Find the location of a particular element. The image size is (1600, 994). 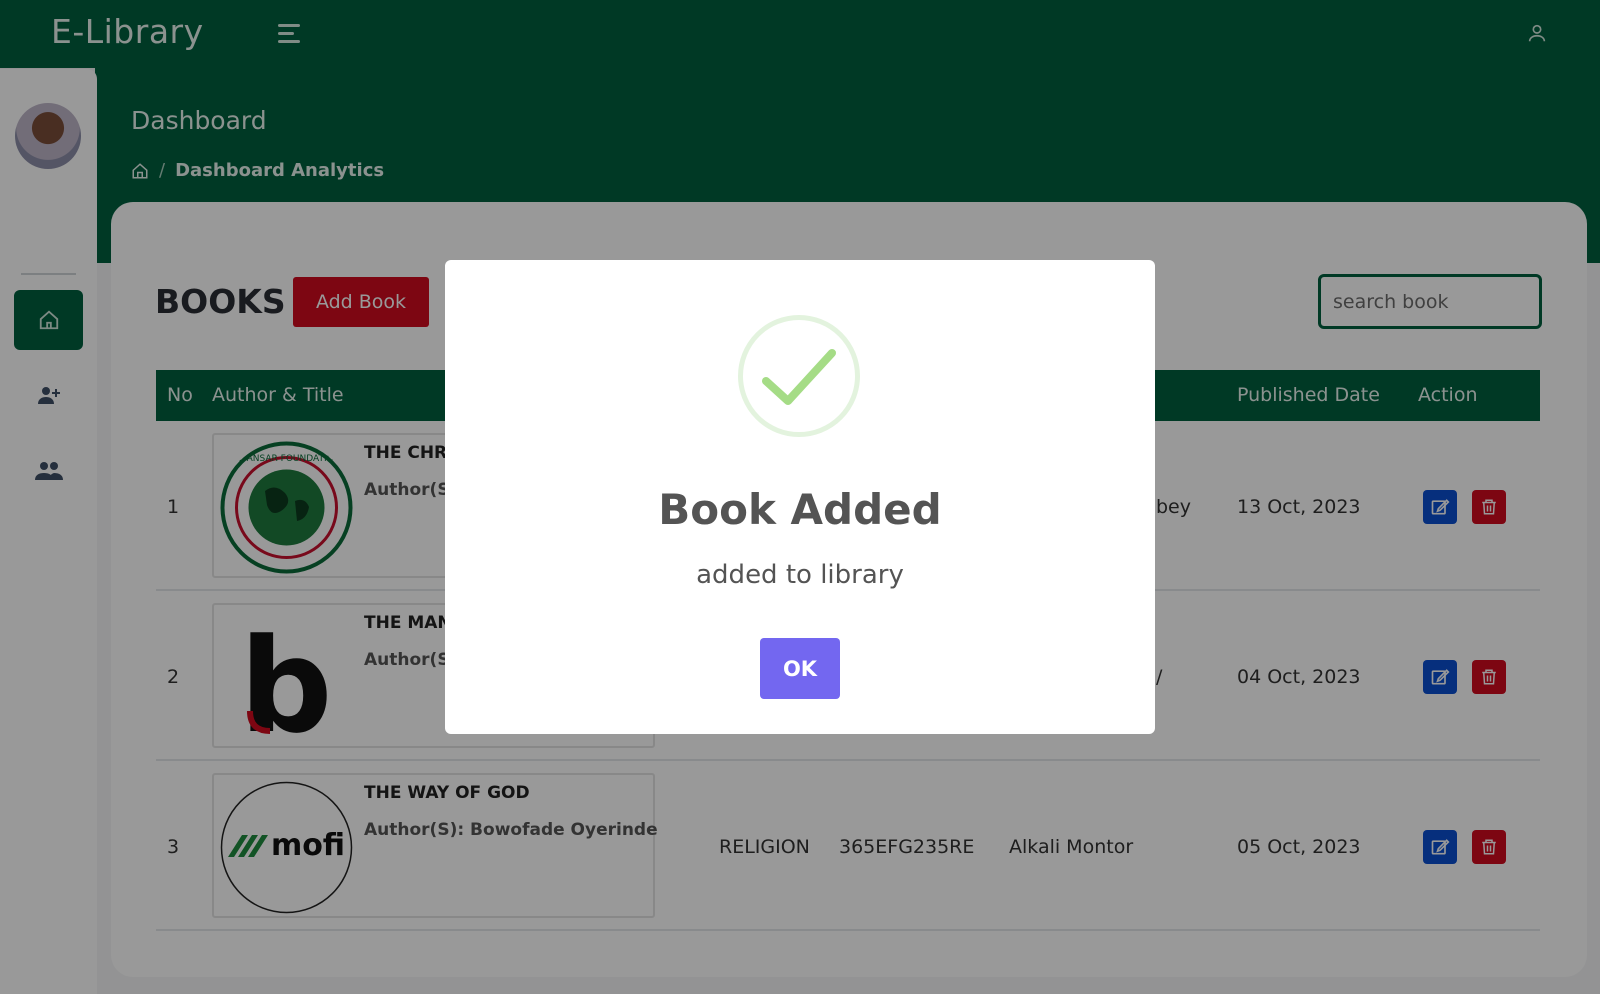

modal-message: added to library is located at coordinates (800, 575).